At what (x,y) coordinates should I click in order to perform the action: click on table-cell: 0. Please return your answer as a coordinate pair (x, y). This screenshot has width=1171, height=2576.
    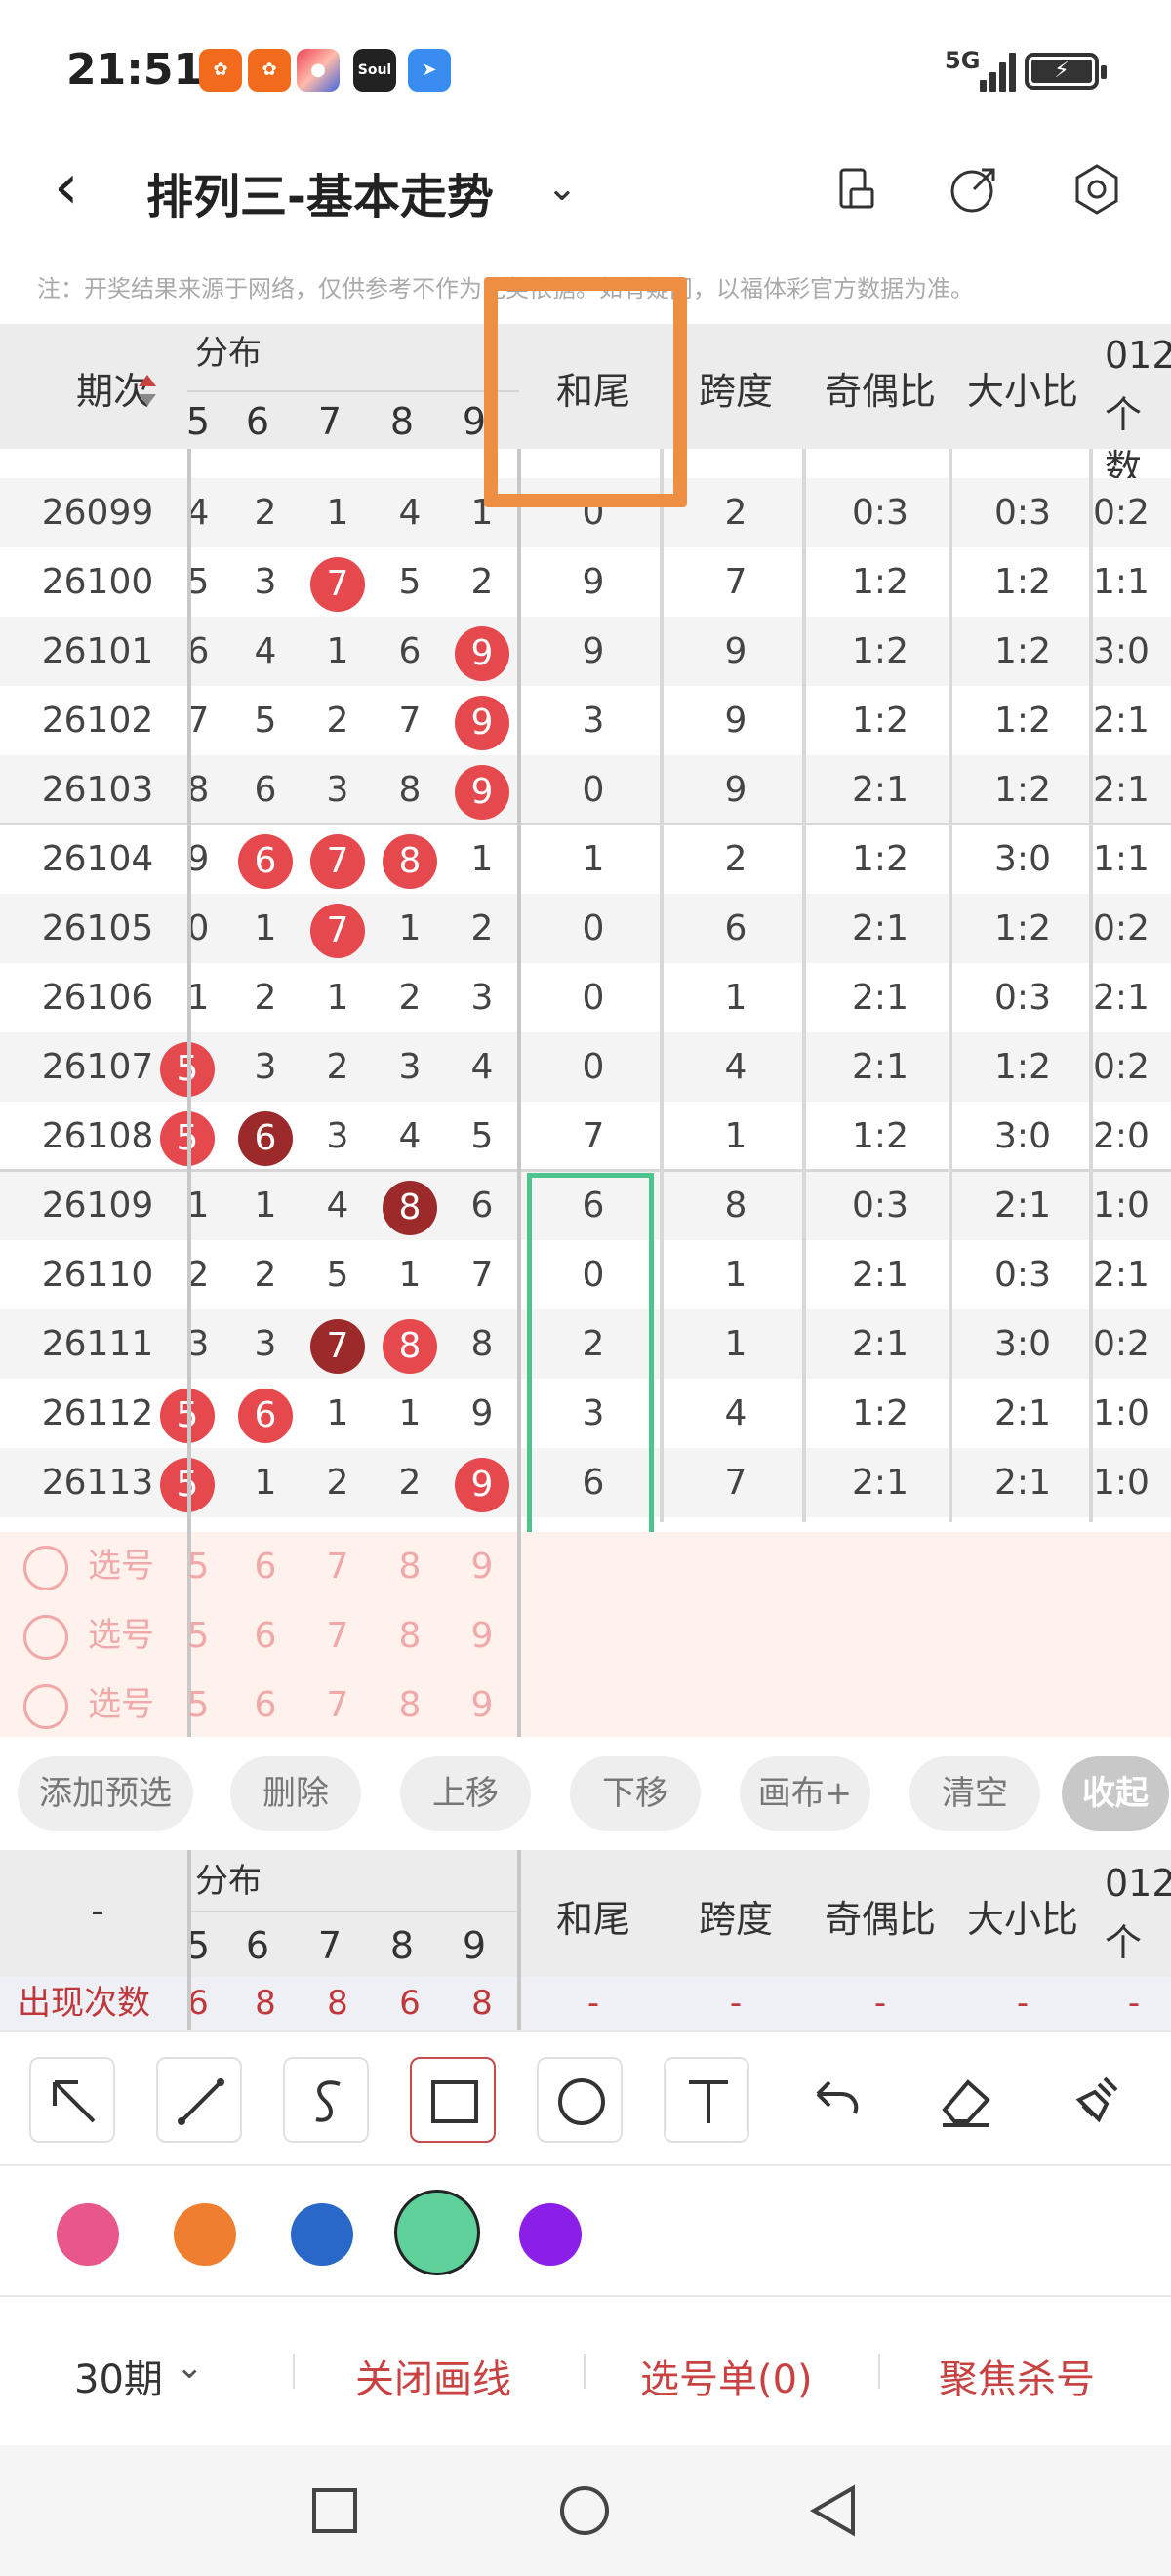
    Looking at the image, I should click on (593, 790).